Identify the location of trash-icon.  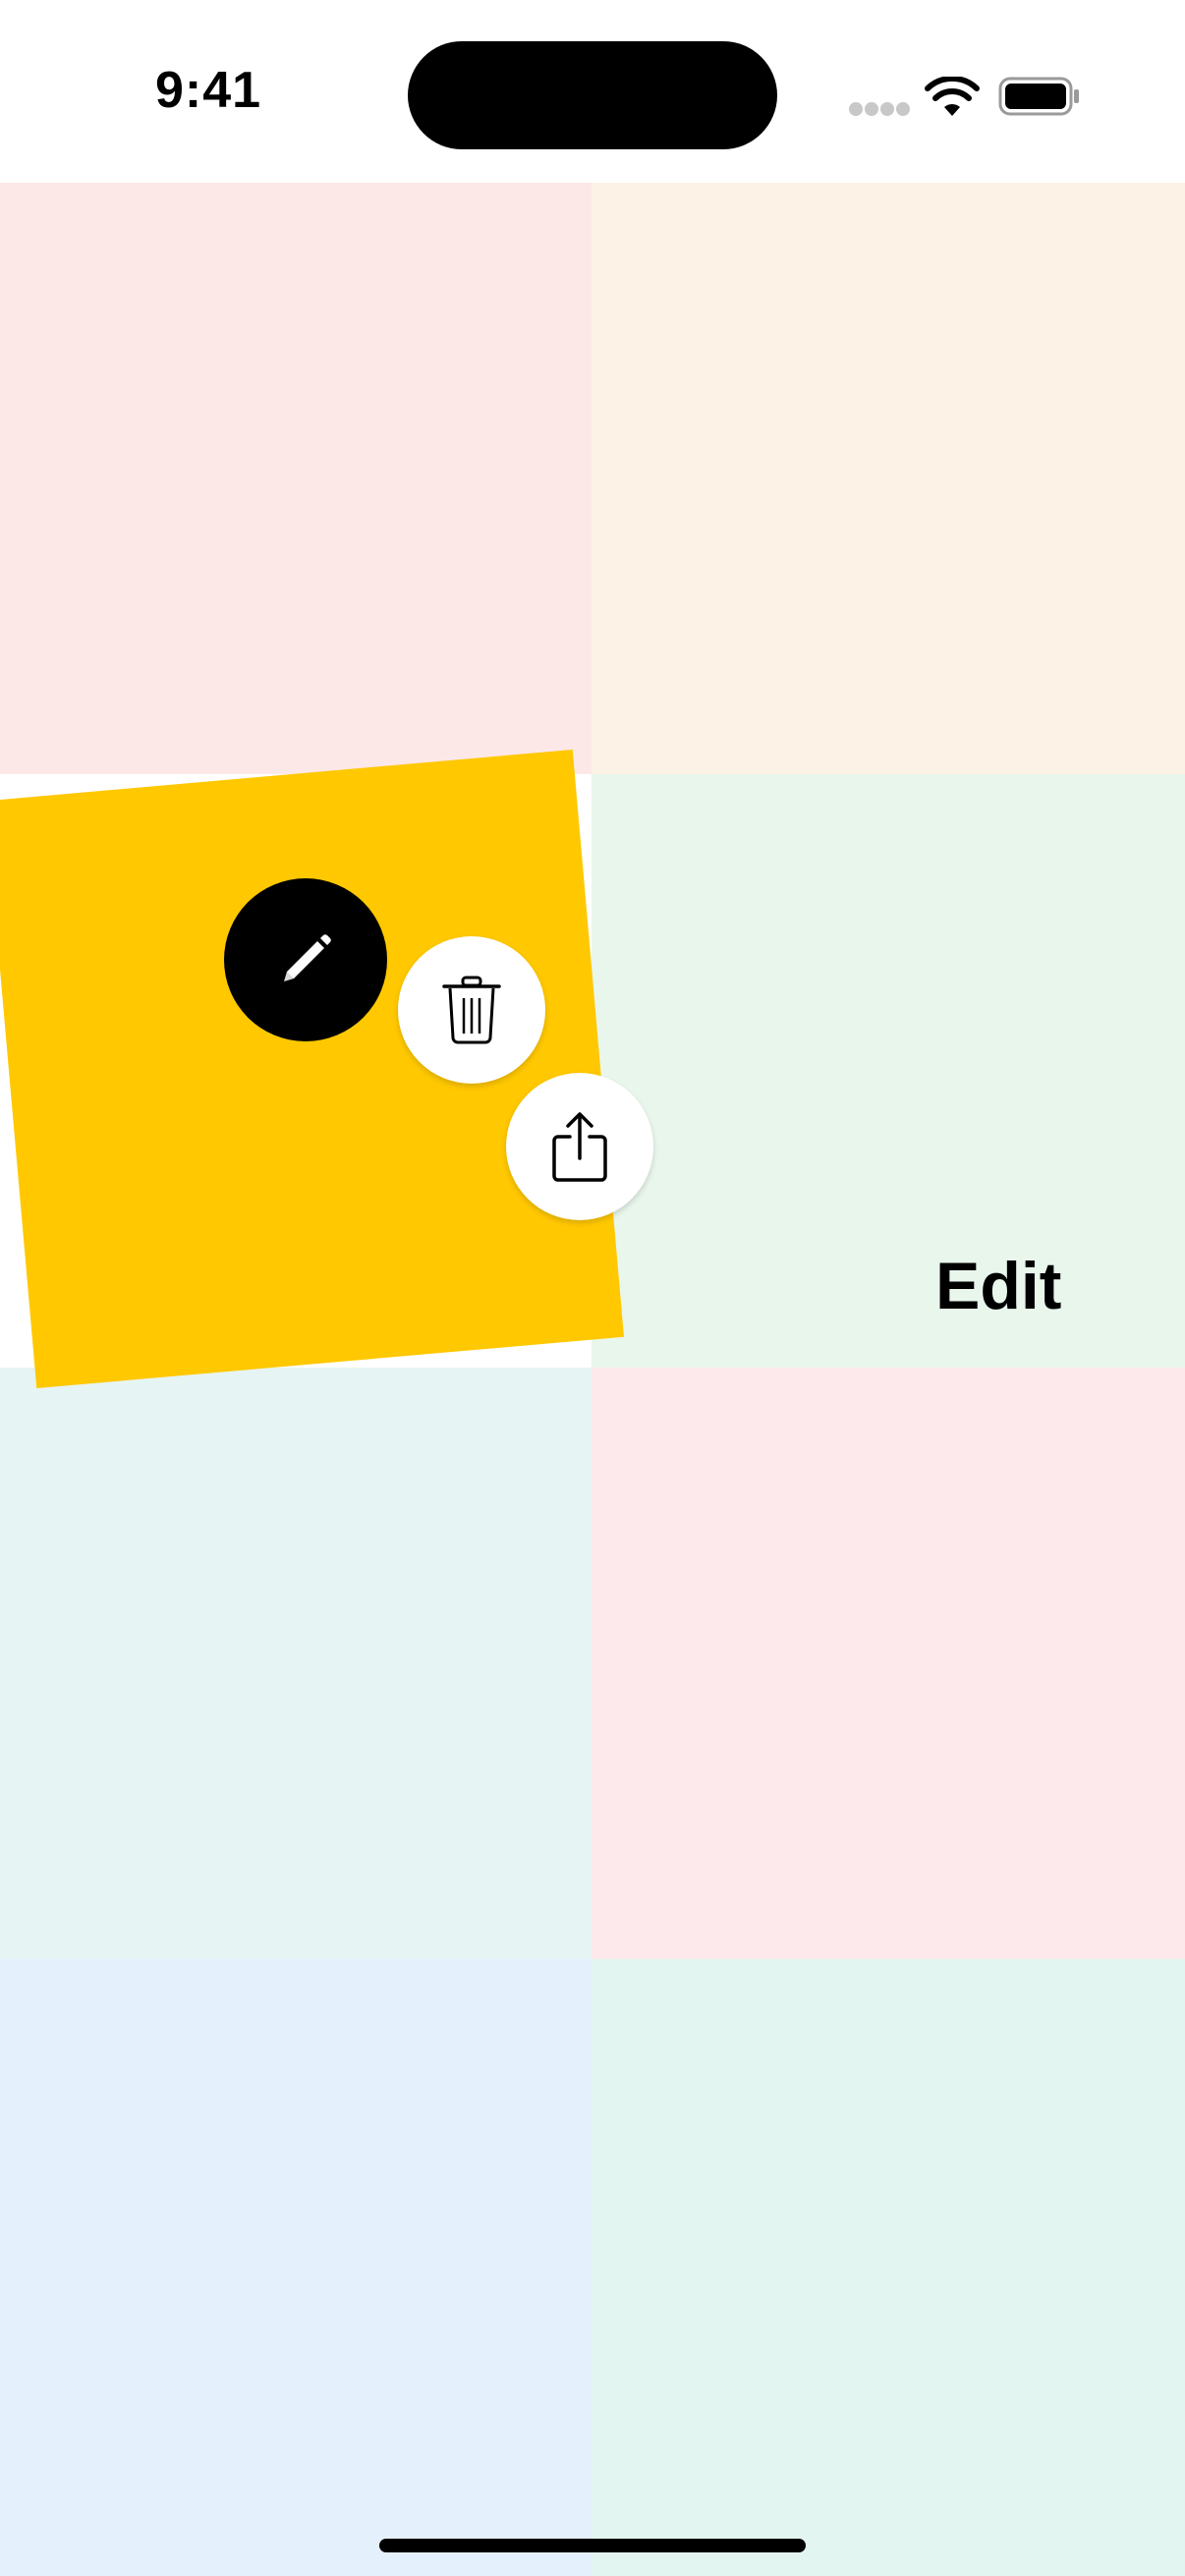
(472, 1010).